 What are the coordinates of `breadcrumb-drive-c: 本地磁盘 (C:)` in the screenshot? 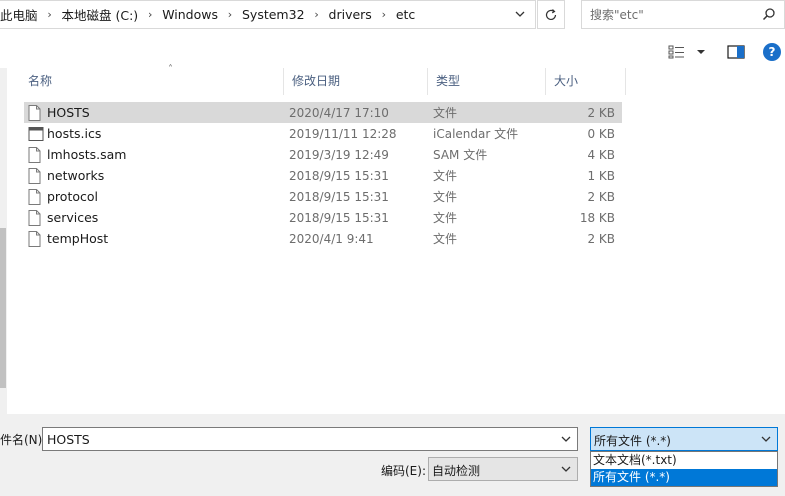 It's located at (100, 14).